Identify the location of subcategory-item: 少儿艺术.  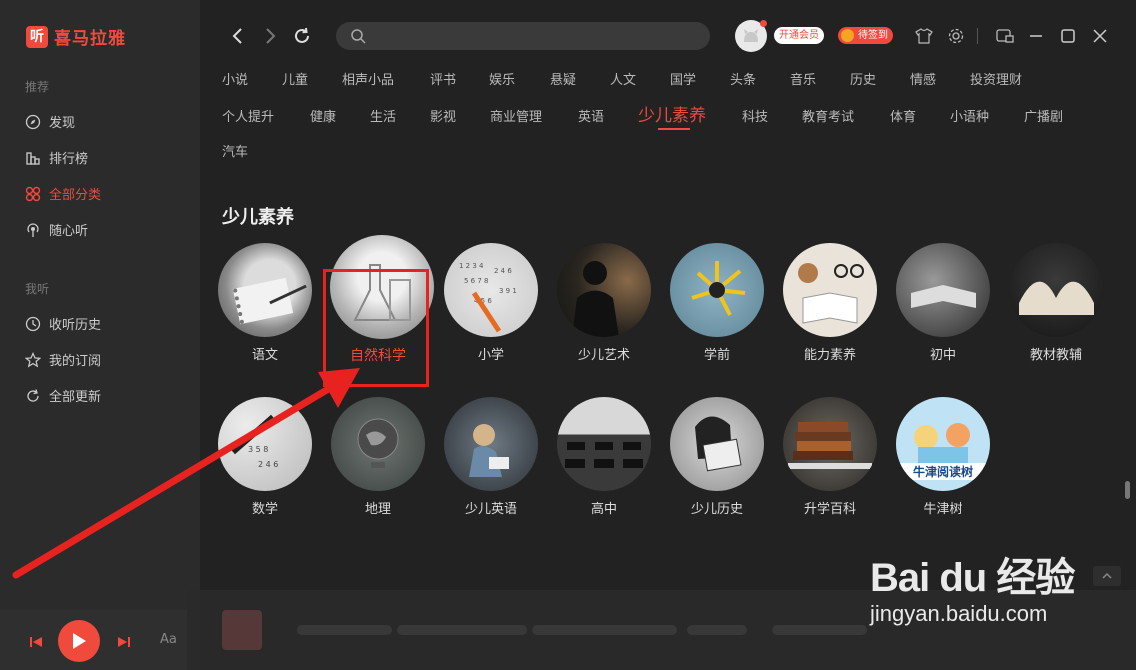
(604, 303).